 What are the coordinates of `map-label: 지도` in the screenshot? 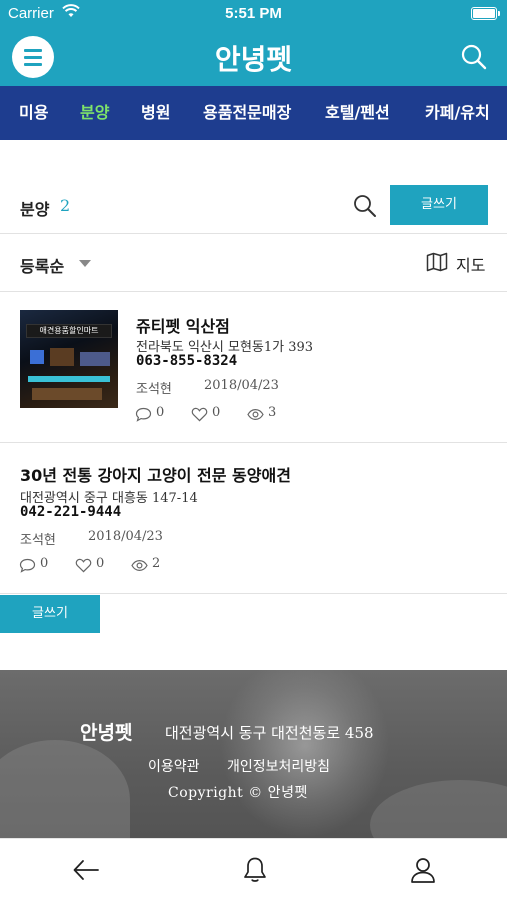 It's located at (471, 265).